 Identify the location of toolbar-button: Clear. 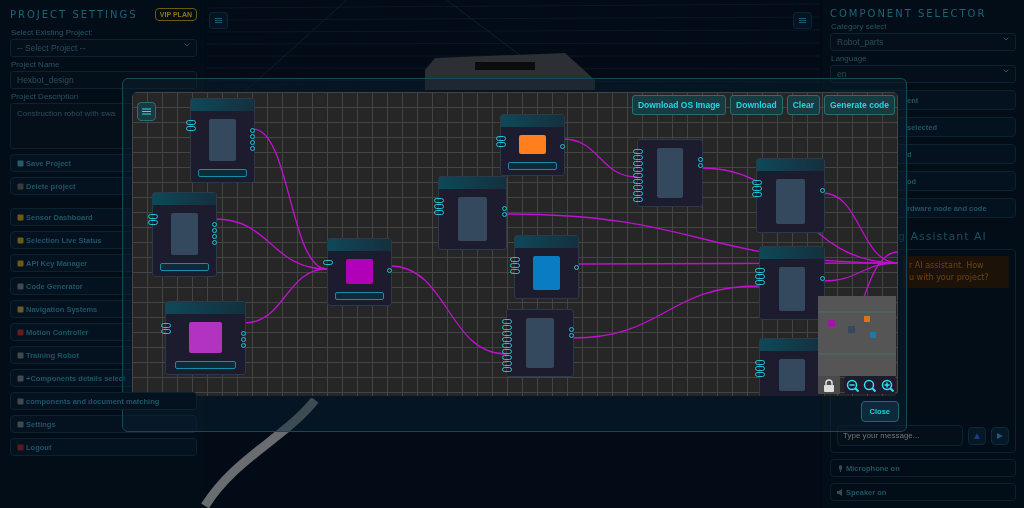
(803, 105).